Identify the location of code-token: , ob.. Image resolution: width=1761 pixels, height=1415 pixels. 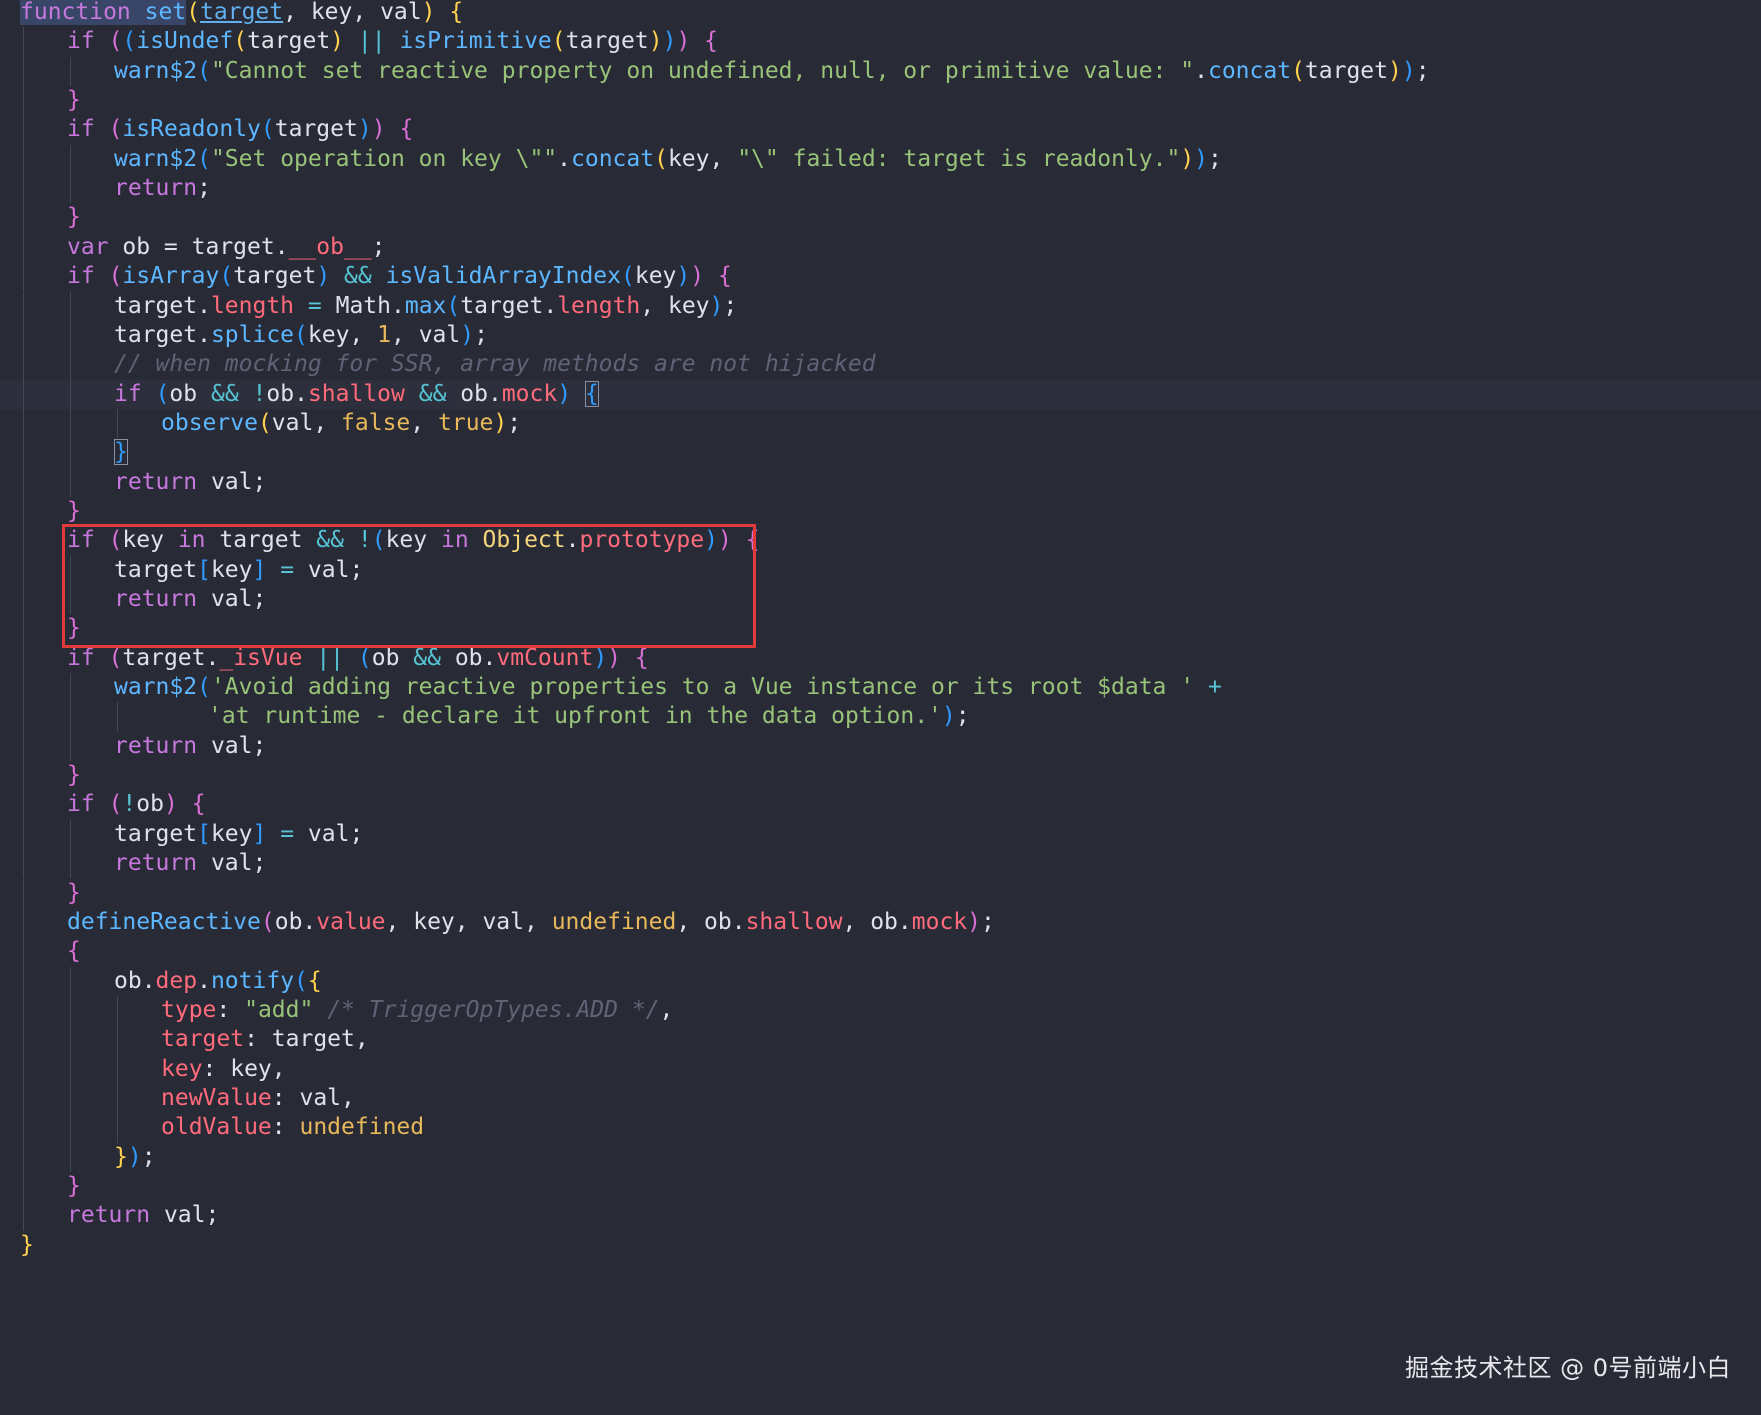
(877, 921).